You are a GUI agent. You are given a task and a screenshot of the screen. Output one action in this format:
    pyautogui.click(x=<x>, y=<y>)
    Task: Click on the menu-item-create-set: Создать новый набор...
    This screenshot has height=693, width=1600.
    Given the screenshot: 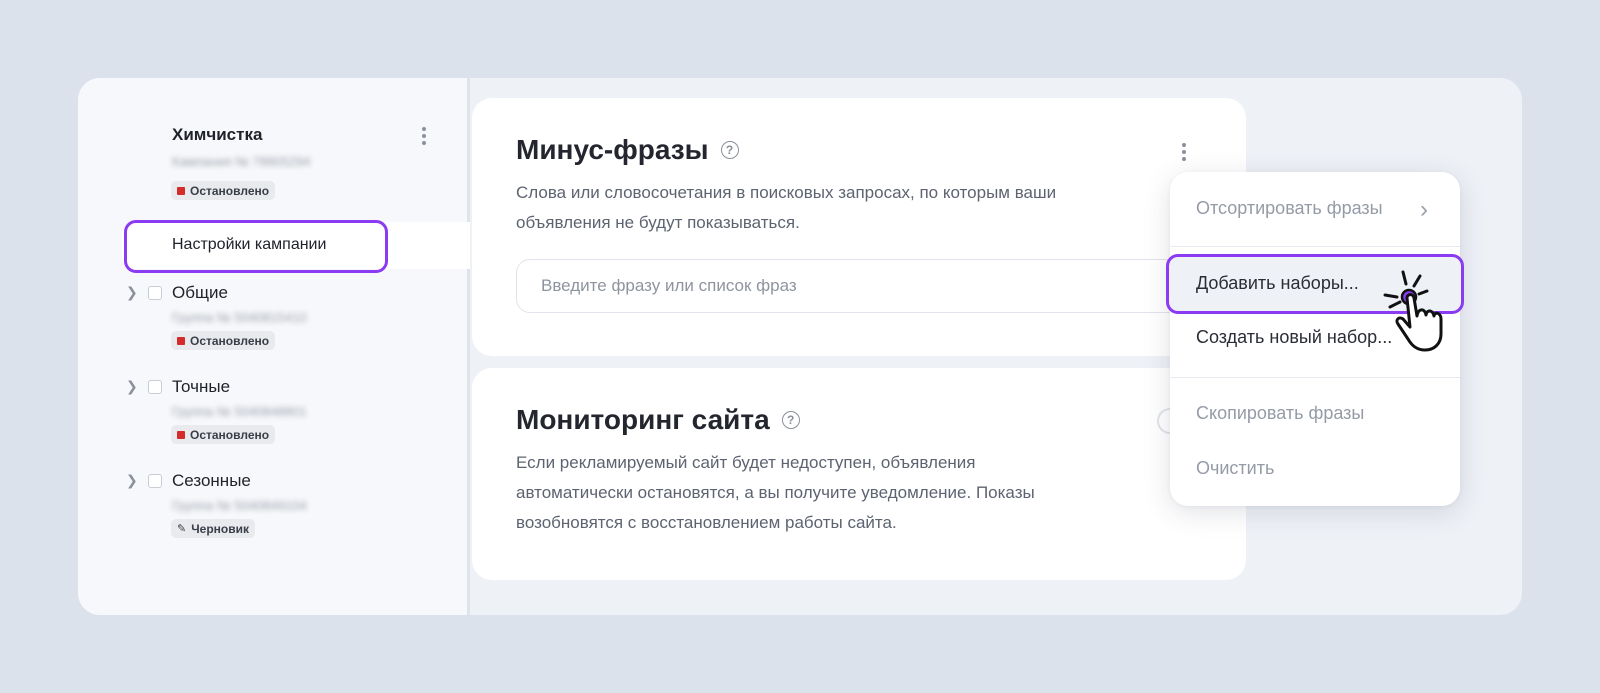 What is the action you would take?
    pyautogui.click(x=1294, y=337)
    